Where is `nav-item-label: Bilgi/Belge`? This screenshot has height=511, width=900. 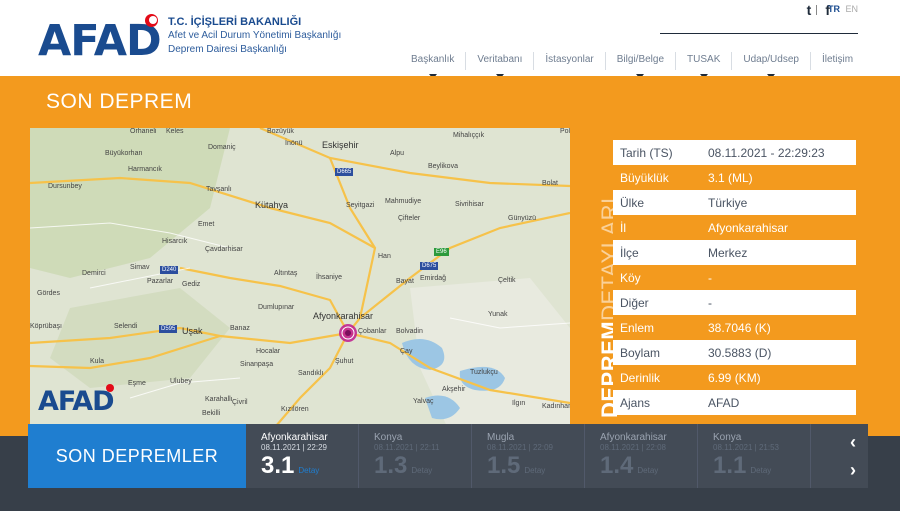 nav-item-label: Bilgi/Belge is located at coordinates (640, 59).